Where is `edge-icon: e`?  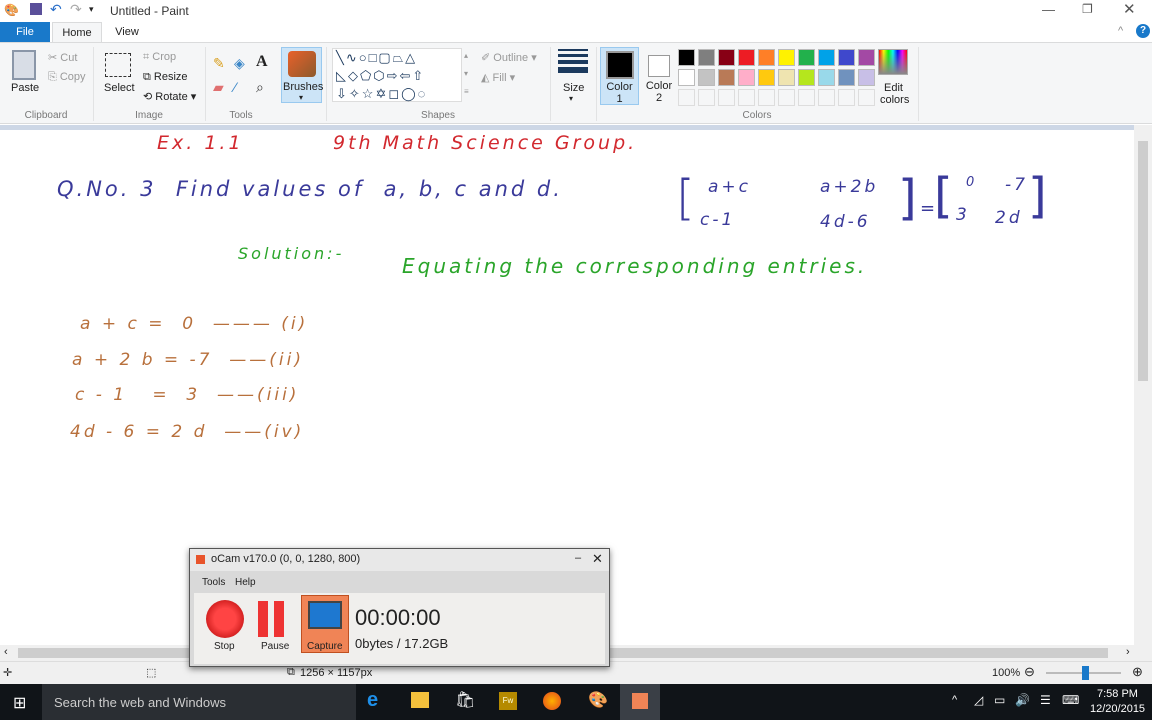 edge-icon: e is located at coordinates (372, 700).